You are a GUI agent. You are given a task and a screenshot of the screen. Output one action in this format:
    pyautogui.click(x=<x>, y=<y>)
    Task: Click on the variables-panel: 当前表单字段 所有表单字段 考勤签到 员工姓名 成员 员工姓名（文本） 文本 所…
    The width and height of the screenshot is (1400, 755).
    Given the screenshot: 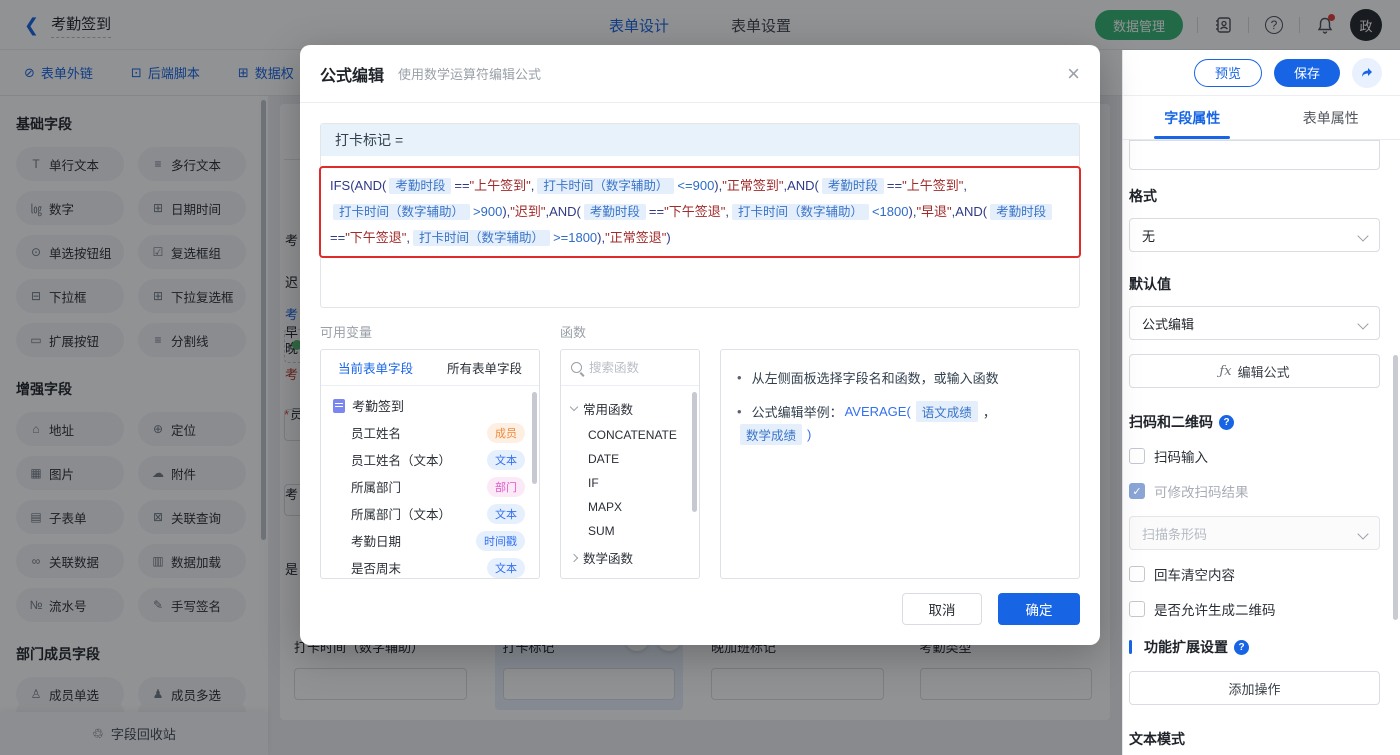 What is the action you would take?
    pyautogui.click(x=430, y=464)
    